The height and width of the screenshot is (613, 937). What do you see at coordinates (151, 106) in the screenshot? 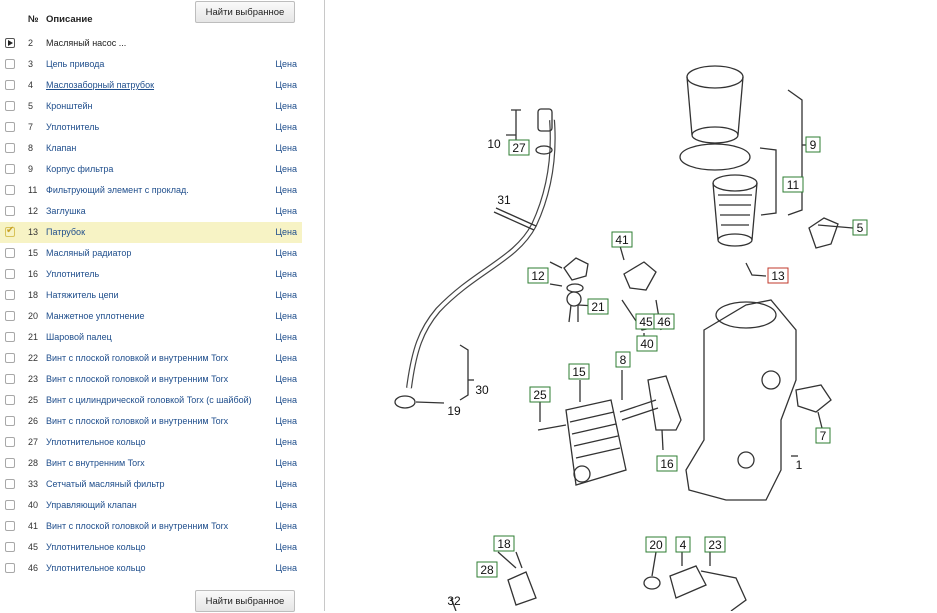
I see `table-row: 5 Кронштейн Цена` at bounding box center [151, 106].